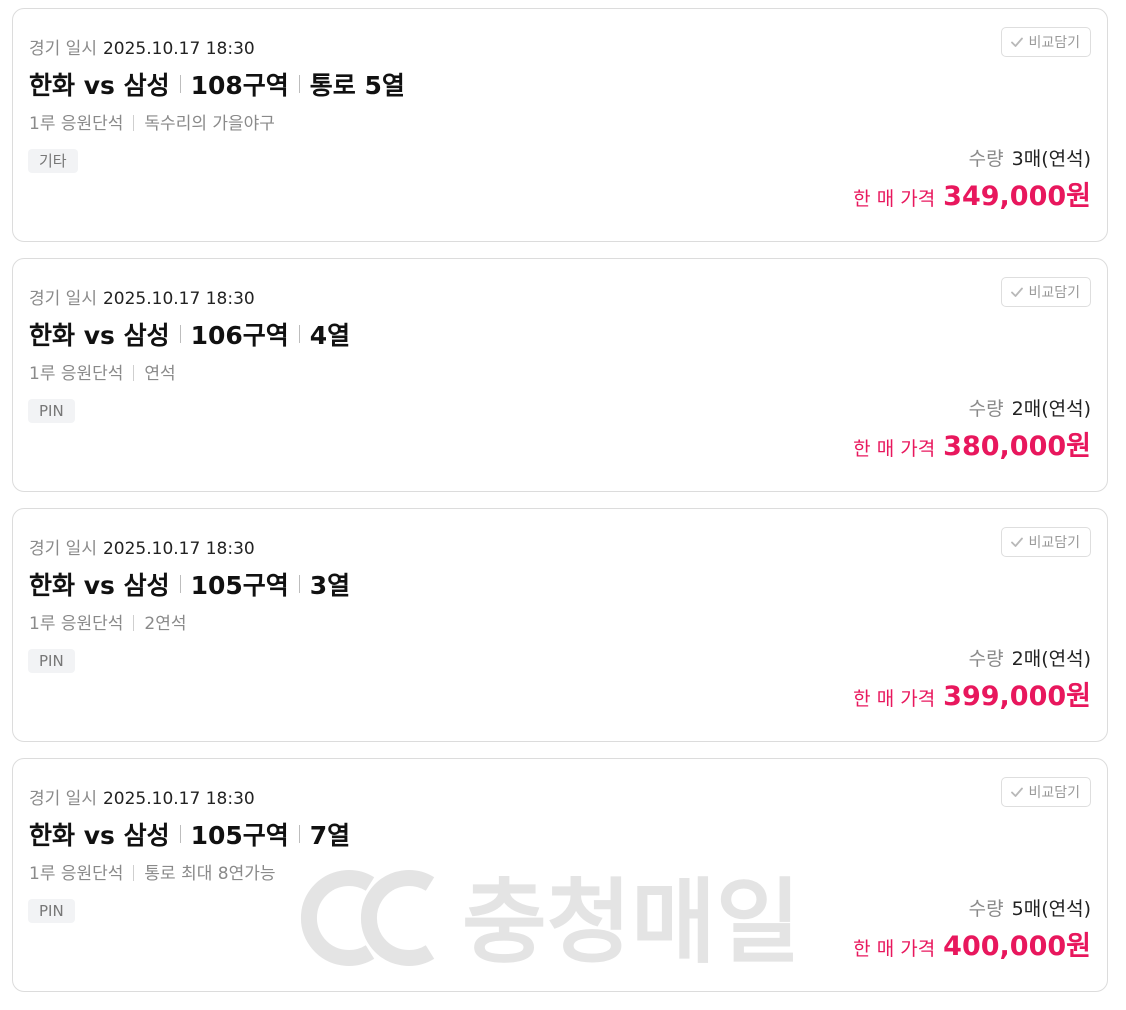 This screenshot has width=1126, height=1010. I want to click on listing-title: 한화 vs 삼성 106구역 4열, so click(189, 336).